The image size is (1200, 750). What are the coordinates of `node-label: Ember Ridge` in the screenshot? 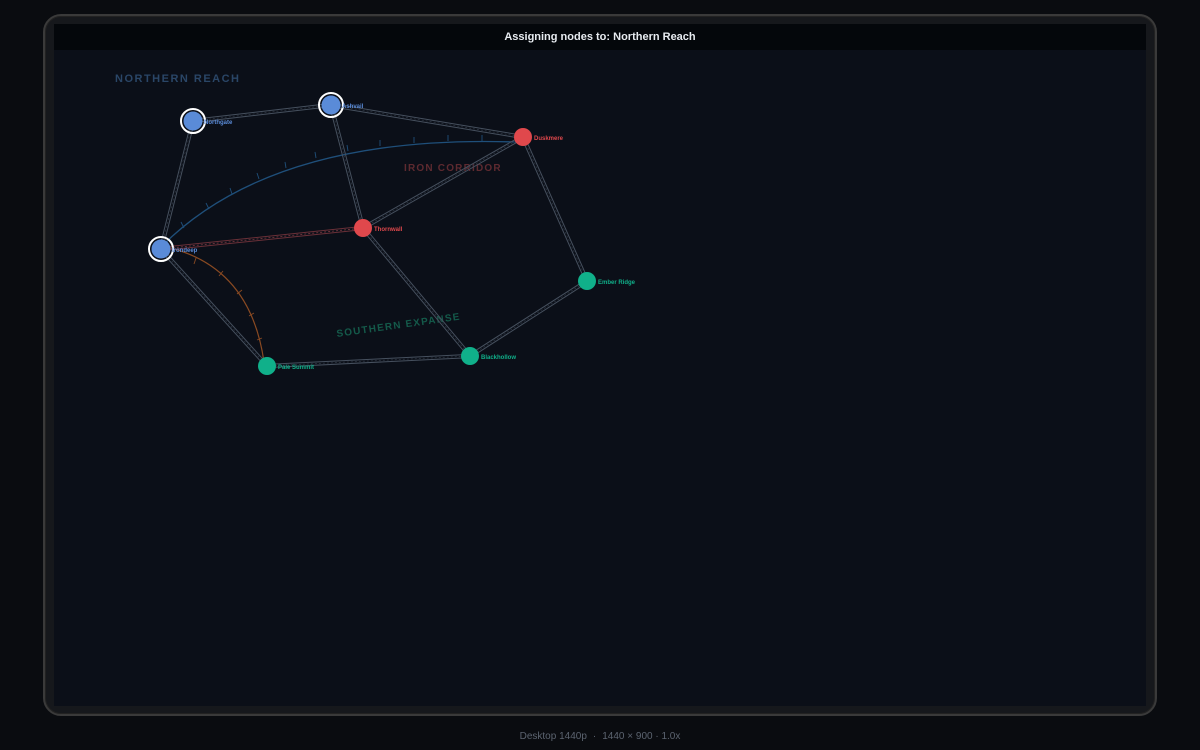 It's located at (617, 283).